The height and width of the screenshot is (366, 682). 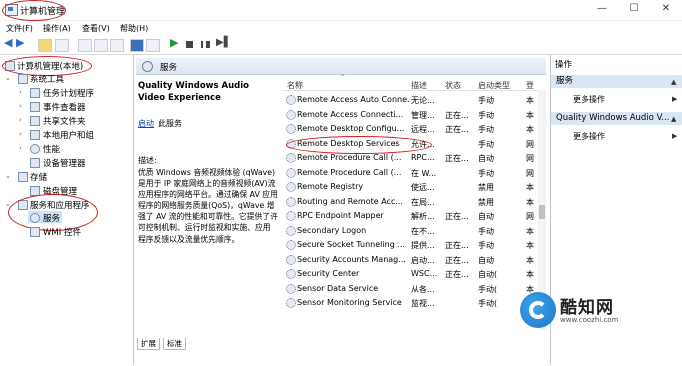 What do you see at coordinates (62, 45) in the screenshot?
I see `show-hide-tree-icon` at bounding box center [62, 45].